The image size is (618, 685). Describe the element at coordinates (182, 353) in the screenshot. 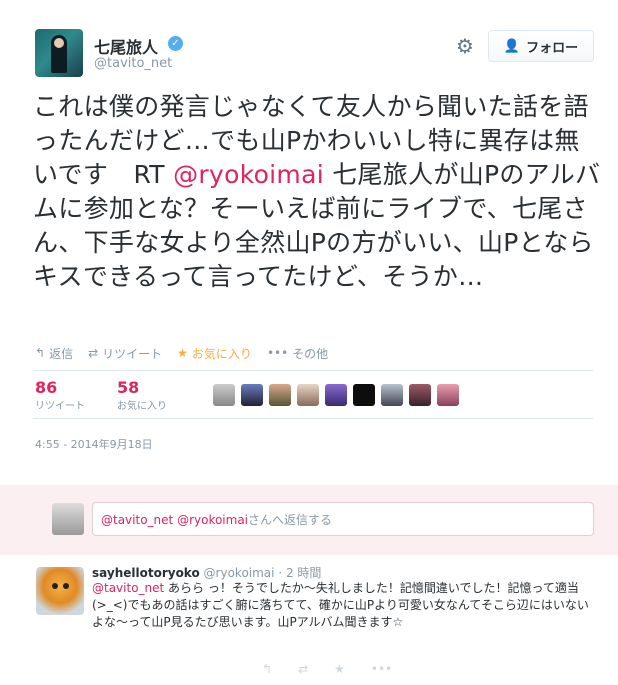

I see `star-icon: ★` at that location.